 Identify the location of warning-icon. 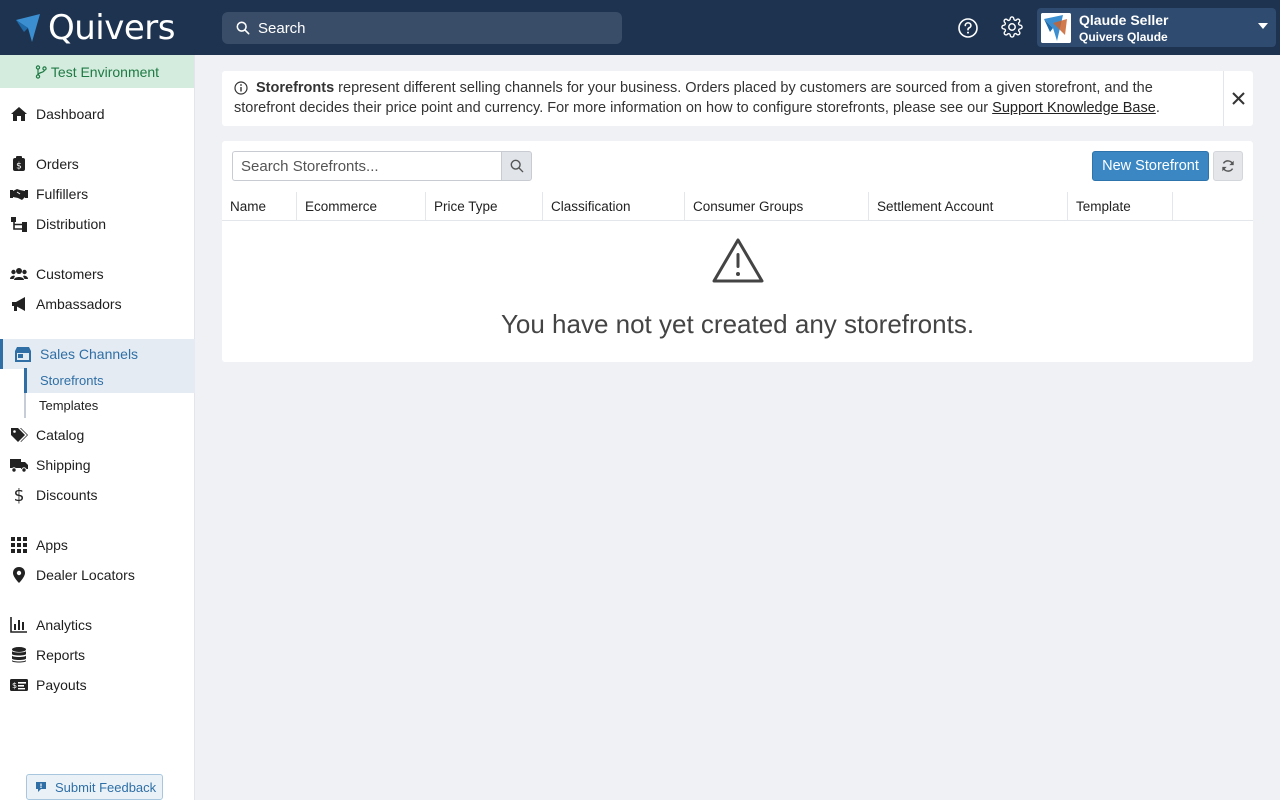
(738, 260).